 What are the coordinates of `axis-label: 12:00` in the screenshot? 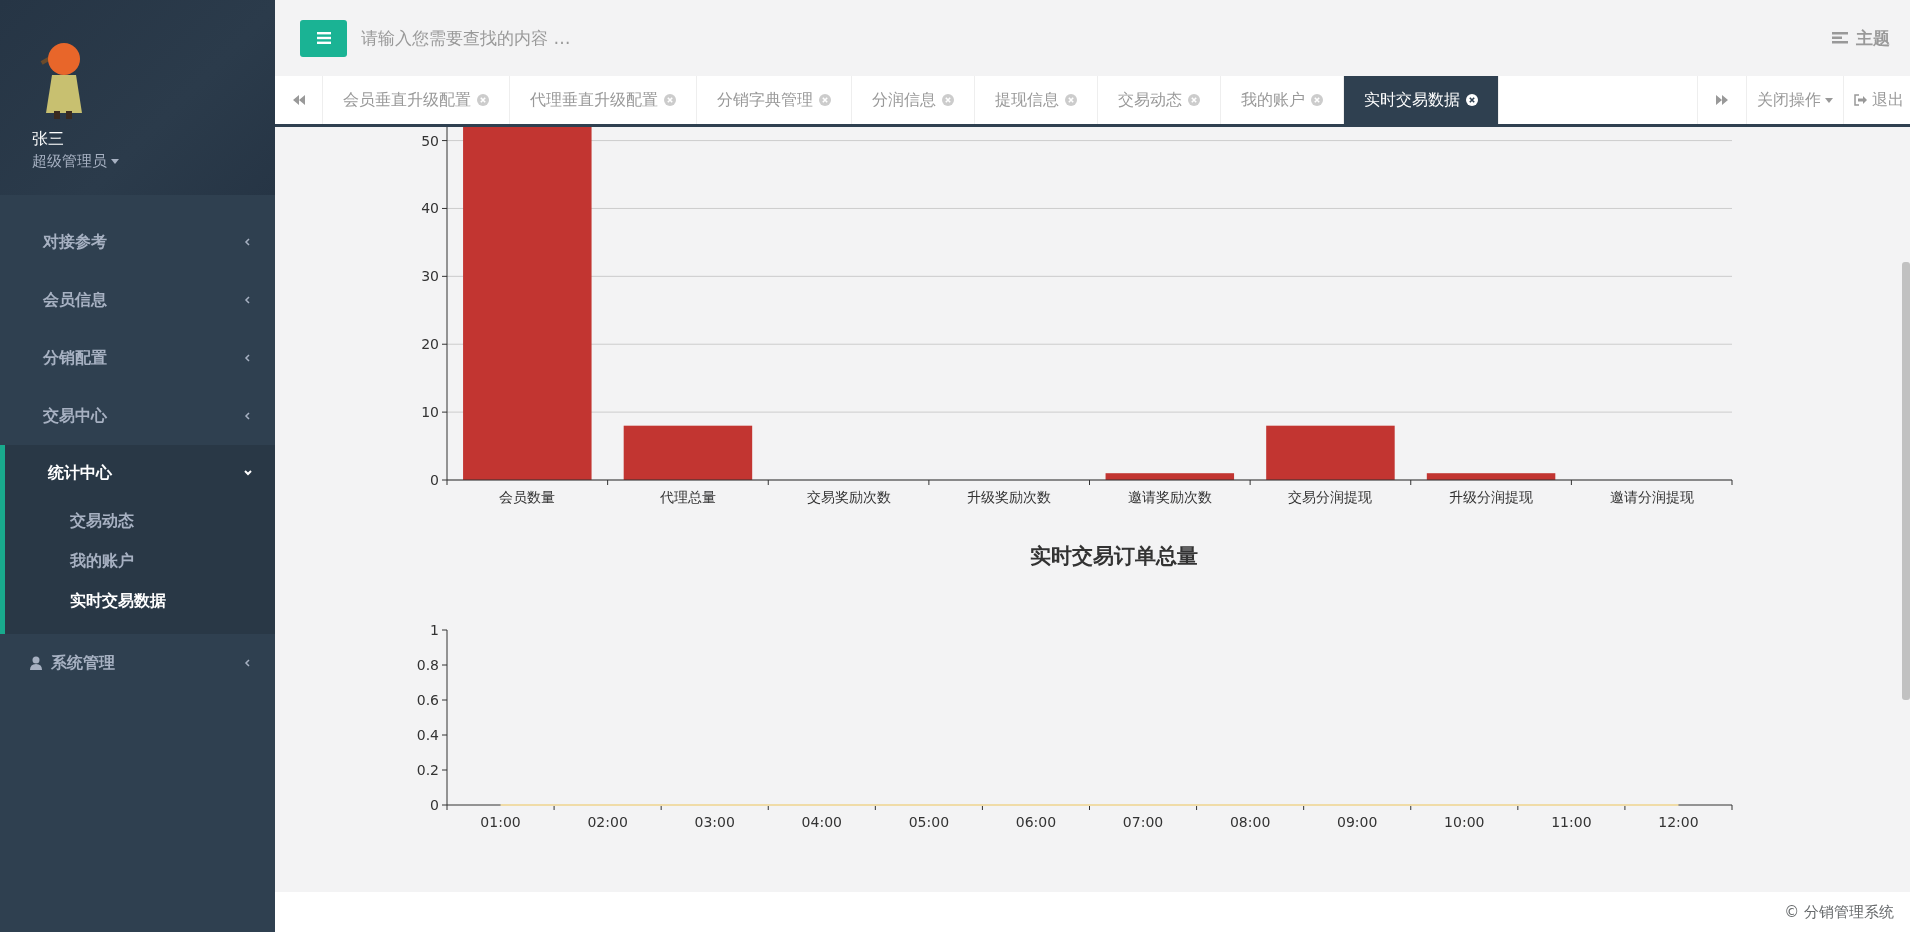 It's located at (1678, 822).